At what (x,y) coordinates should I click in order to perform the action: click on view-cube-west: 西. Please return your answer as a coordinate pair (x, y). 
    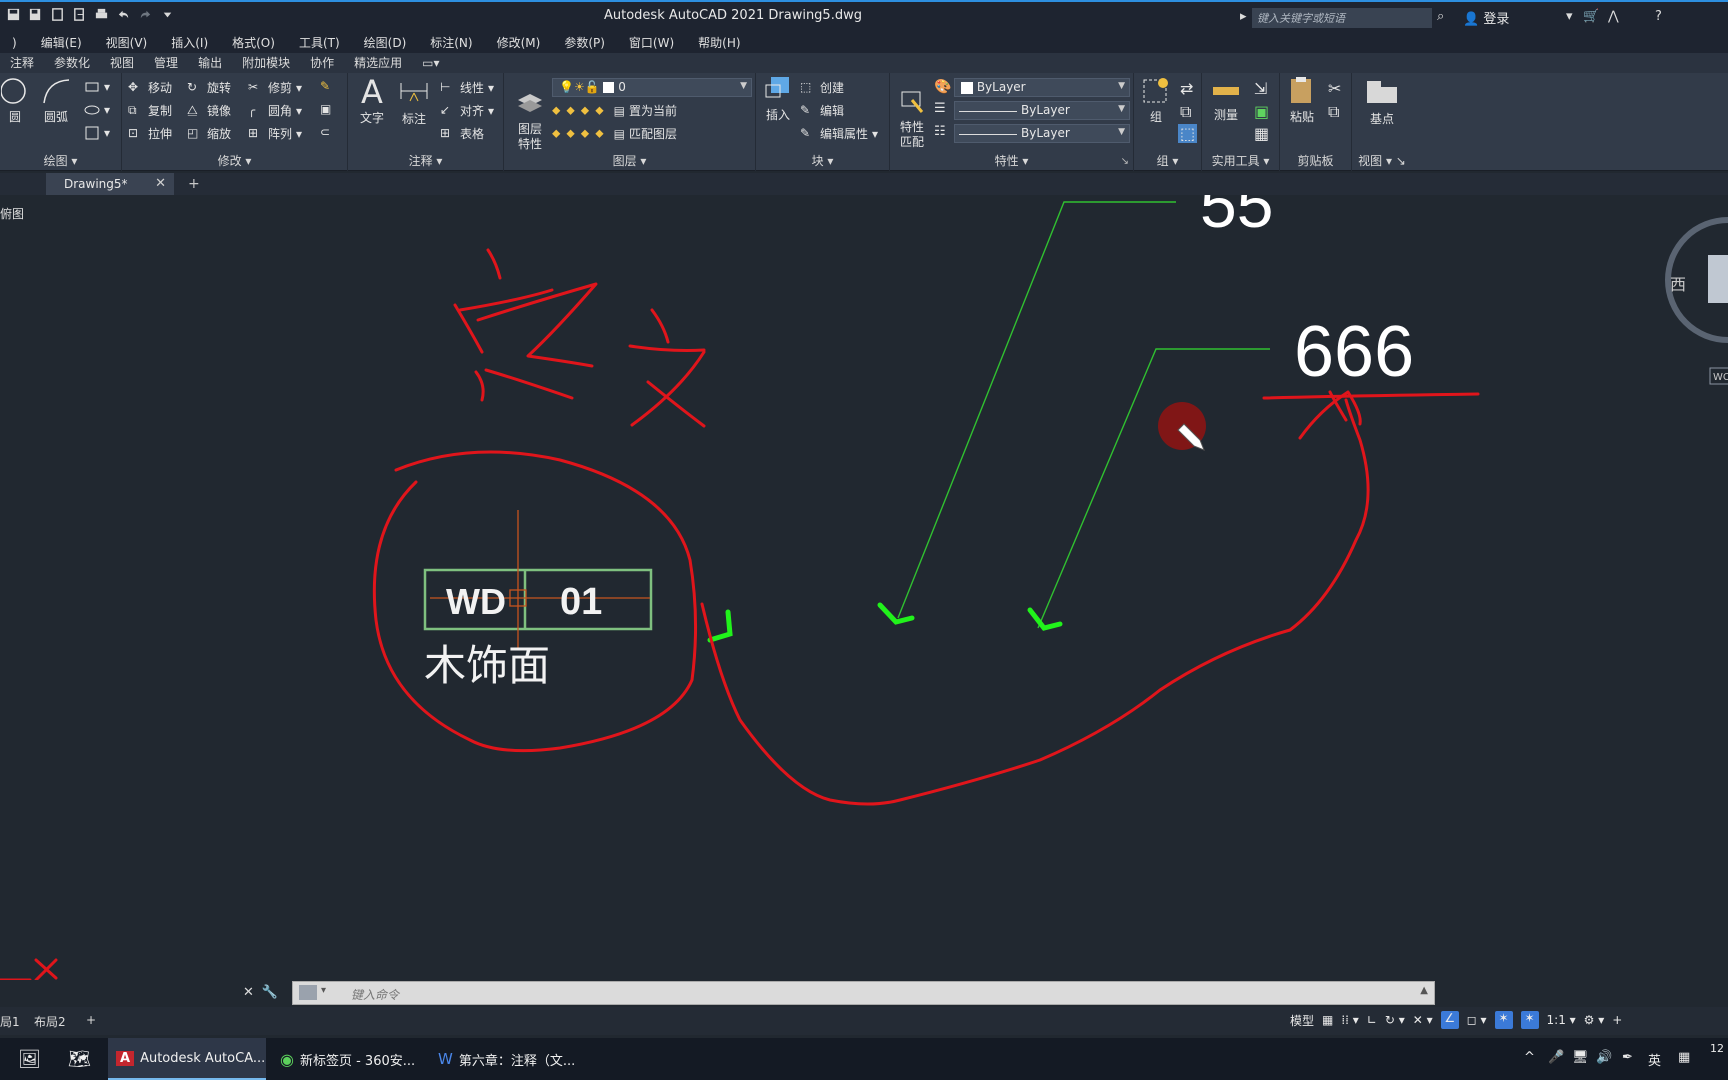
    Looking at the image, I should click on (1678, 284).